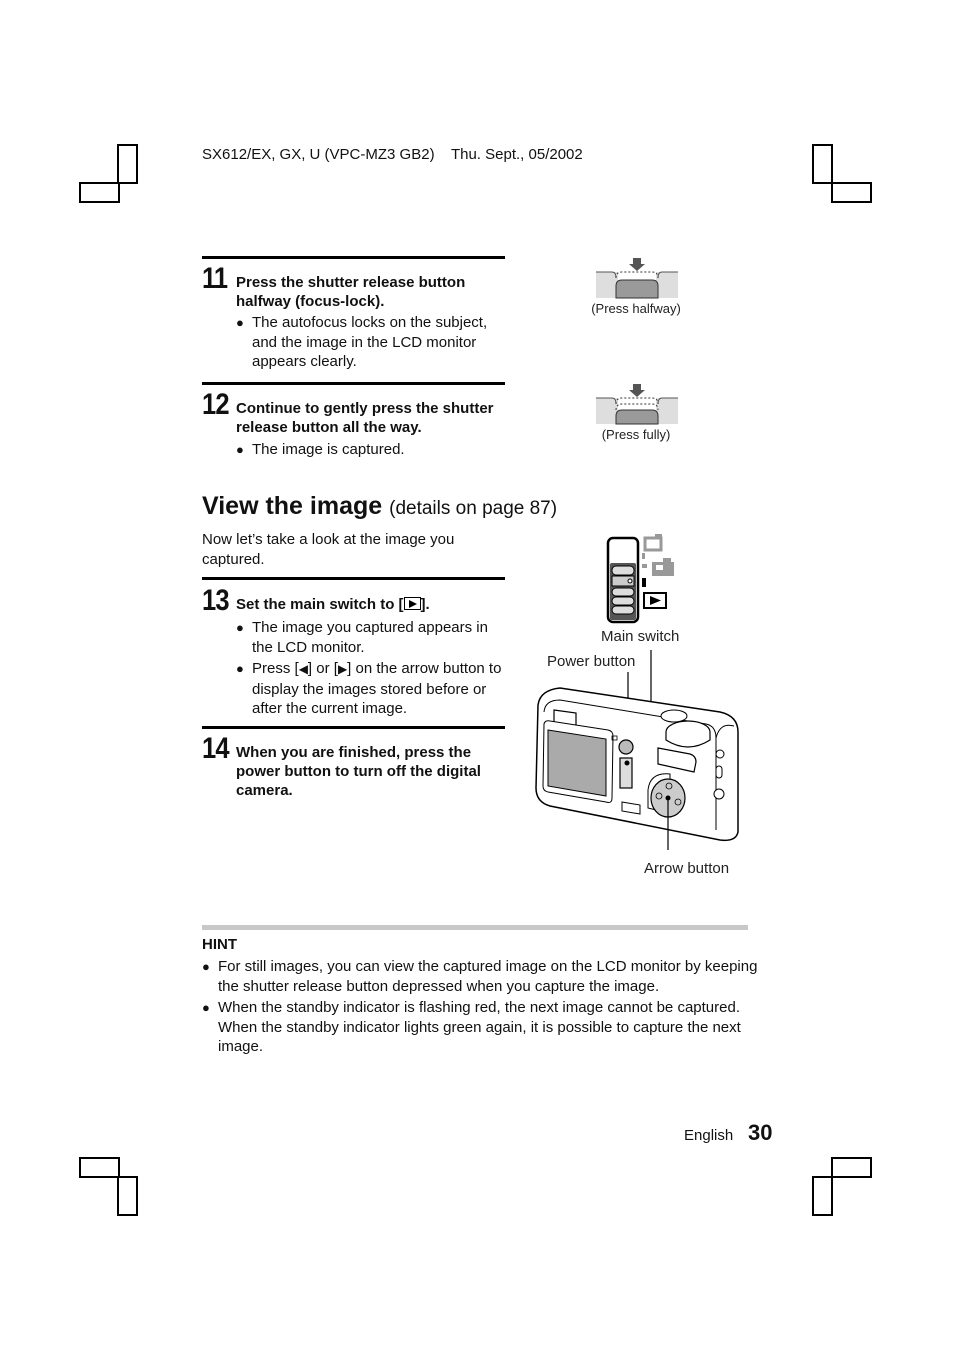 The width and height of the screenshot is (954, 1352). I want to click on figure-caption: (Press halfway), so click(636, 308).